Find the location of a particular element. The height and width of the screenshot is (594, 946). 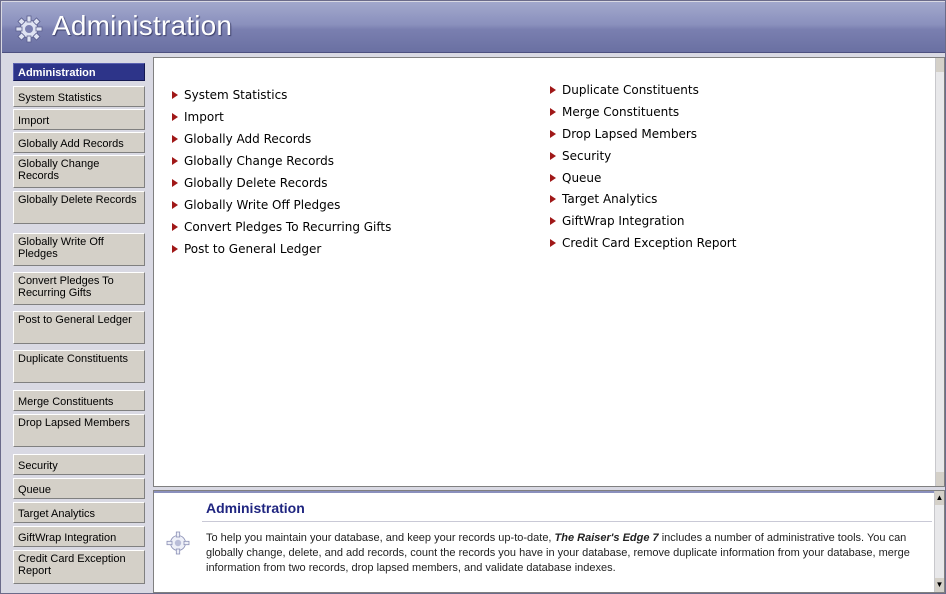

link-duplicate-constituents: Duplicate Constituents is located at coordinates (624, 90).